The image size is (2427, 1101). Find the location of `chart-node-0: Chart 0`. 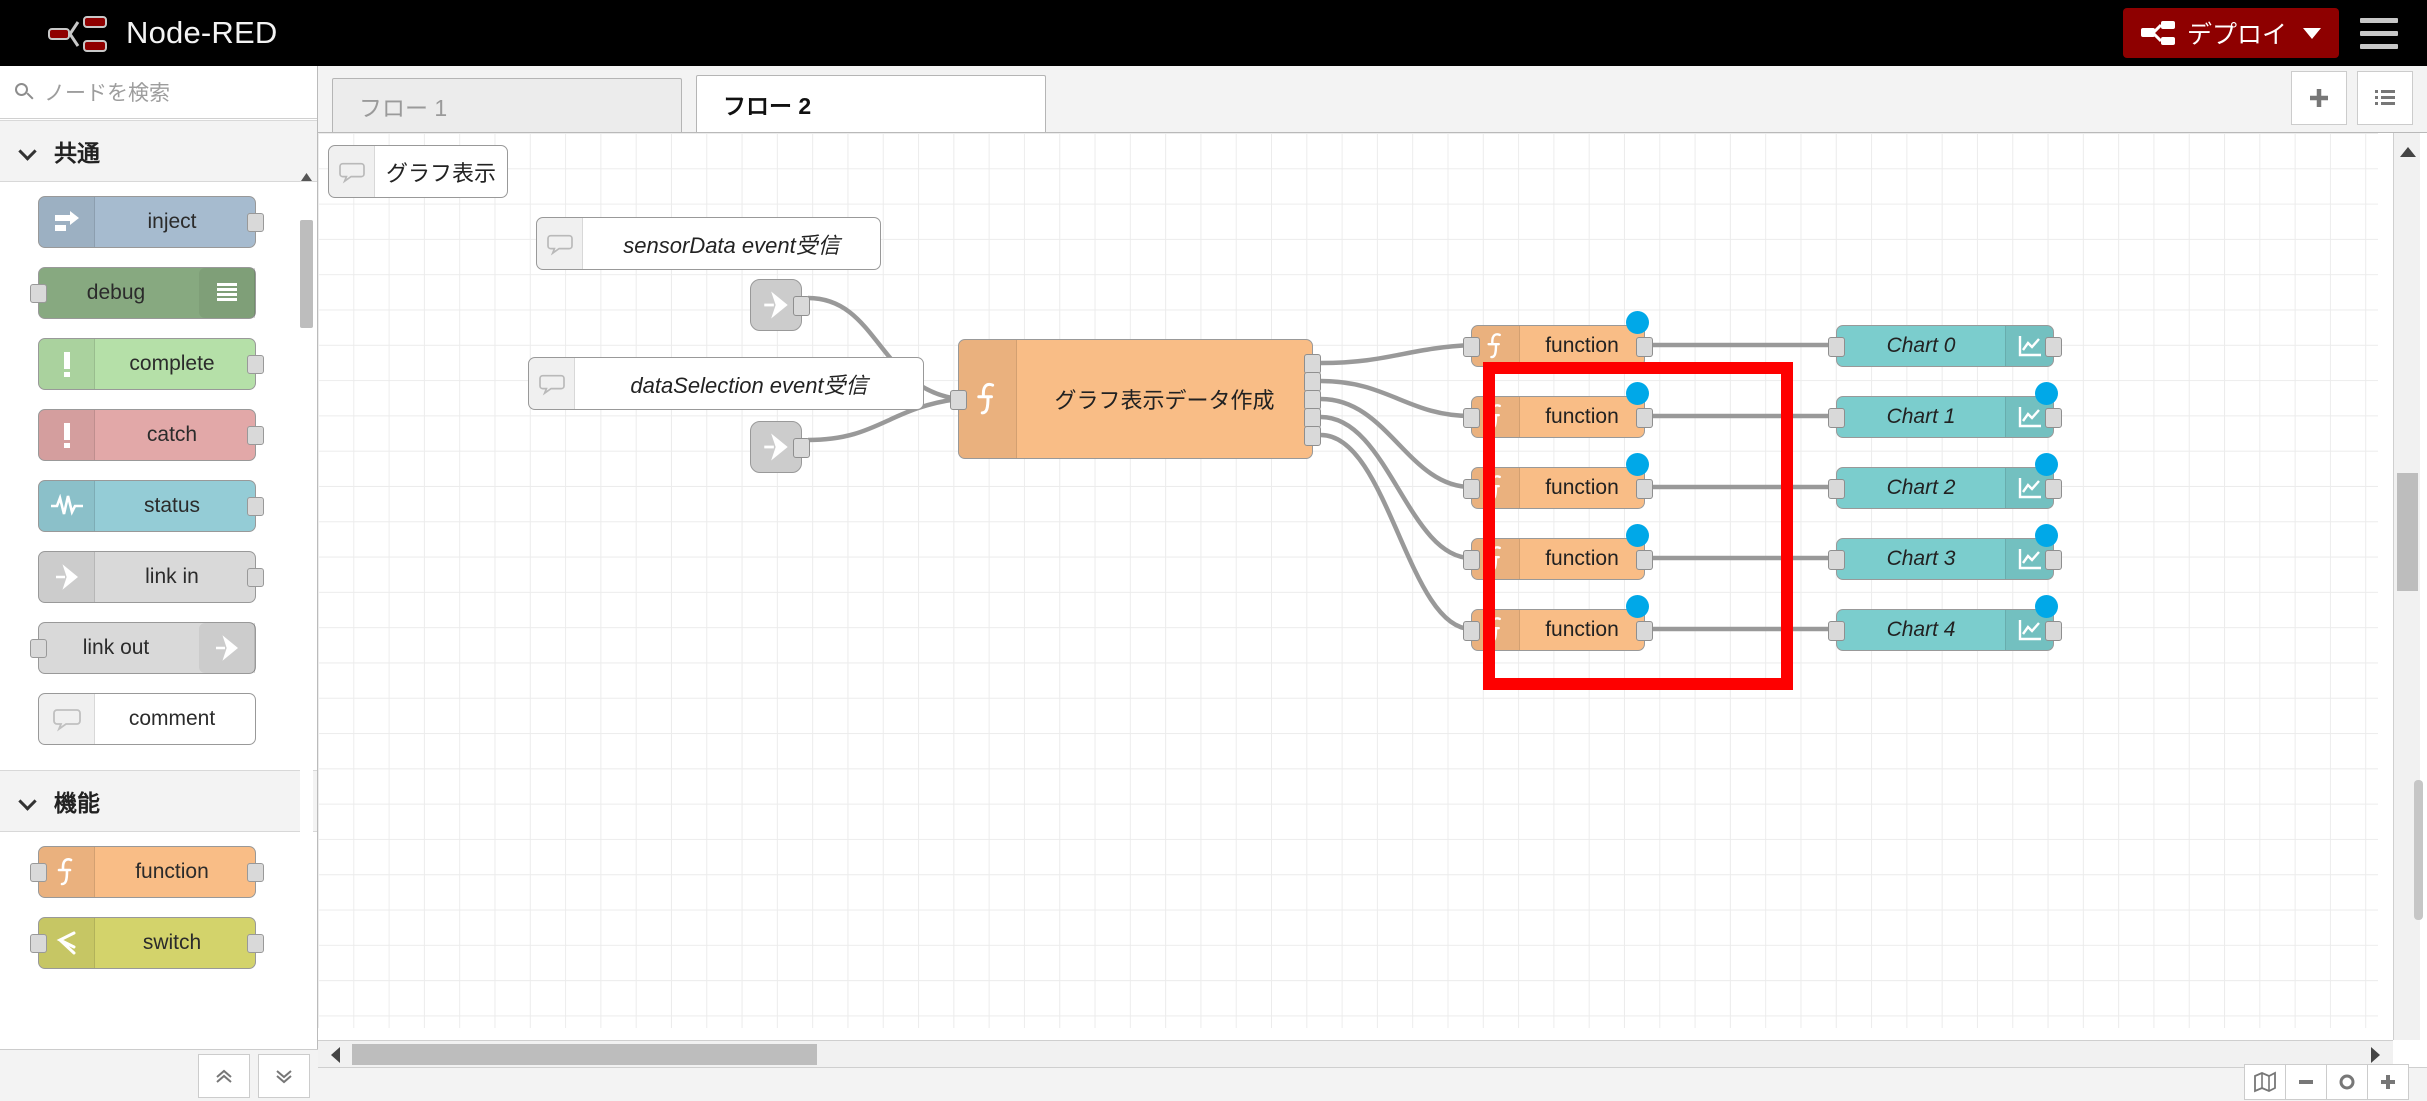

chart-node-0: Chart 0 is located at coordinates (1945, 346).